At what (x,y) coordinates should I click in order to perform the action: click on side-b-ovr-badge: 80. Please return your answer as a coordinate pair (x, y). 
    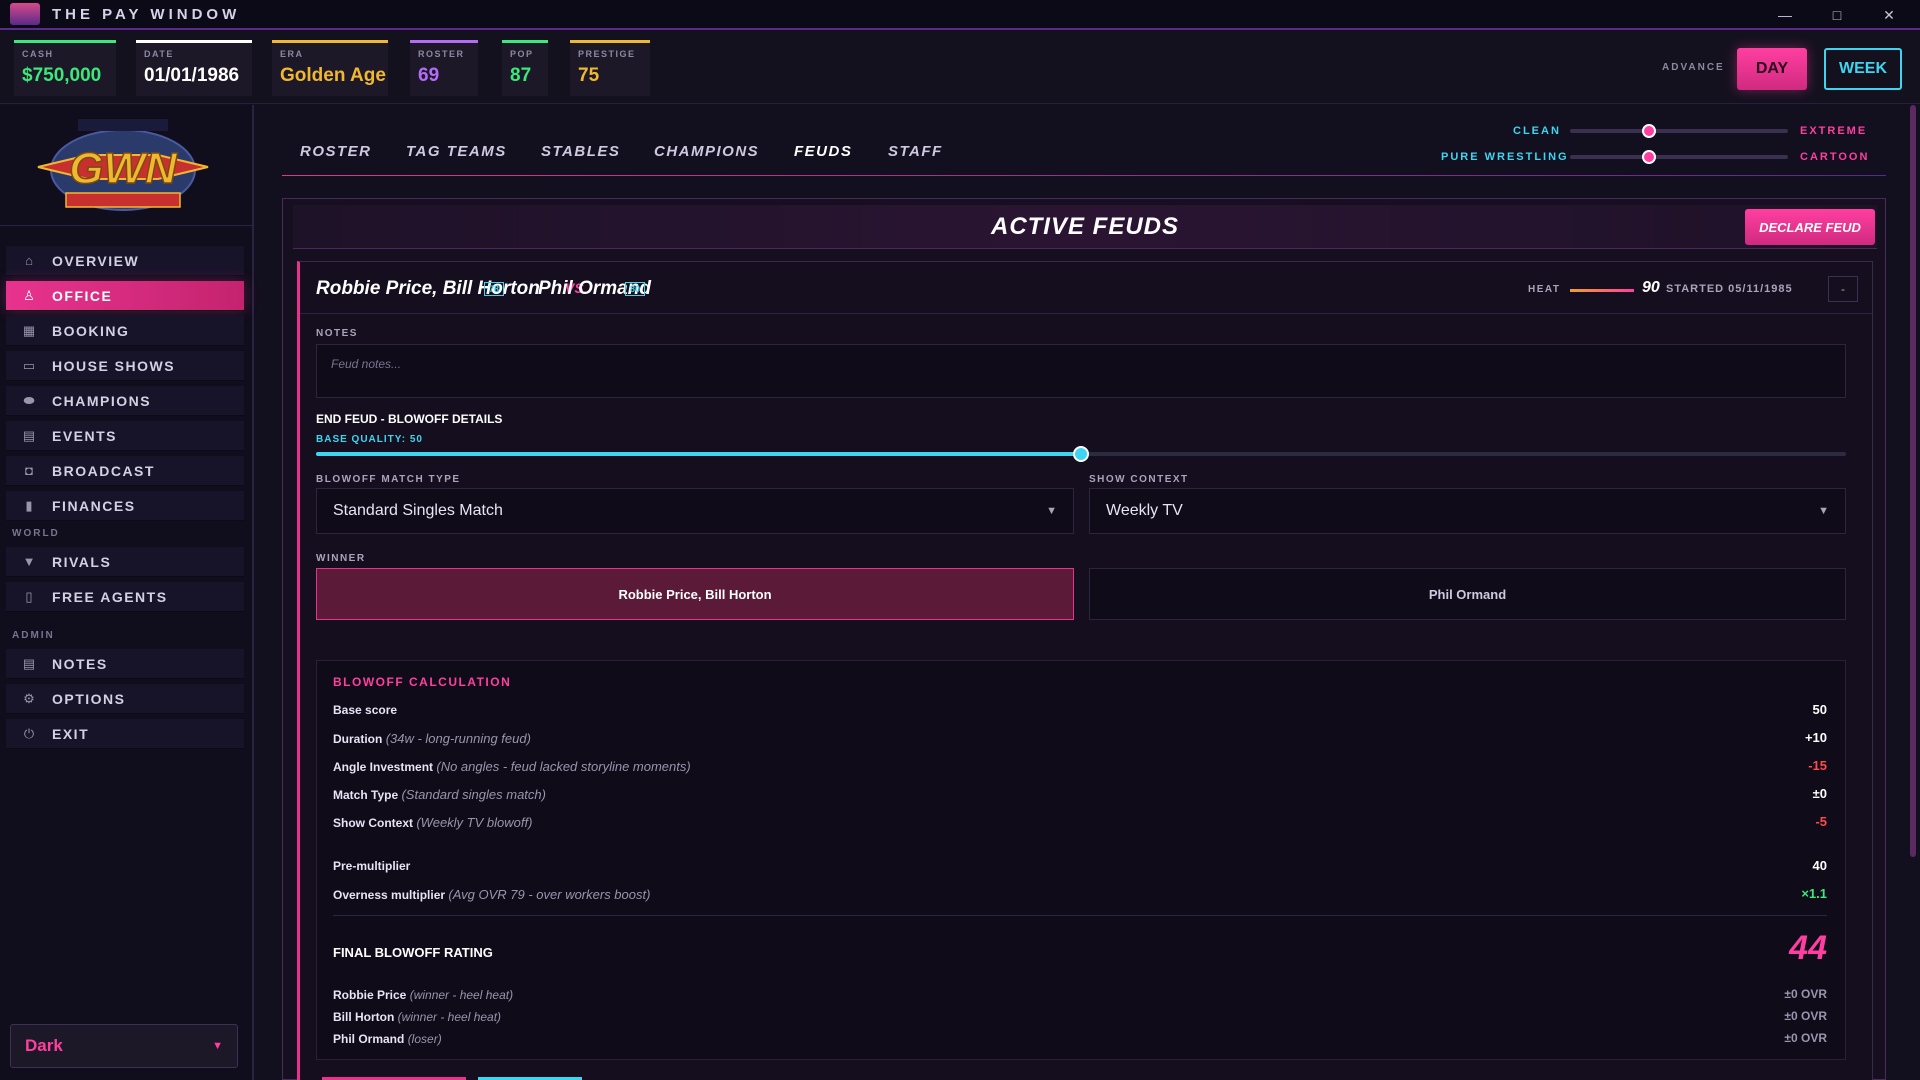
    Looking at the image, I should click on (635, 289).